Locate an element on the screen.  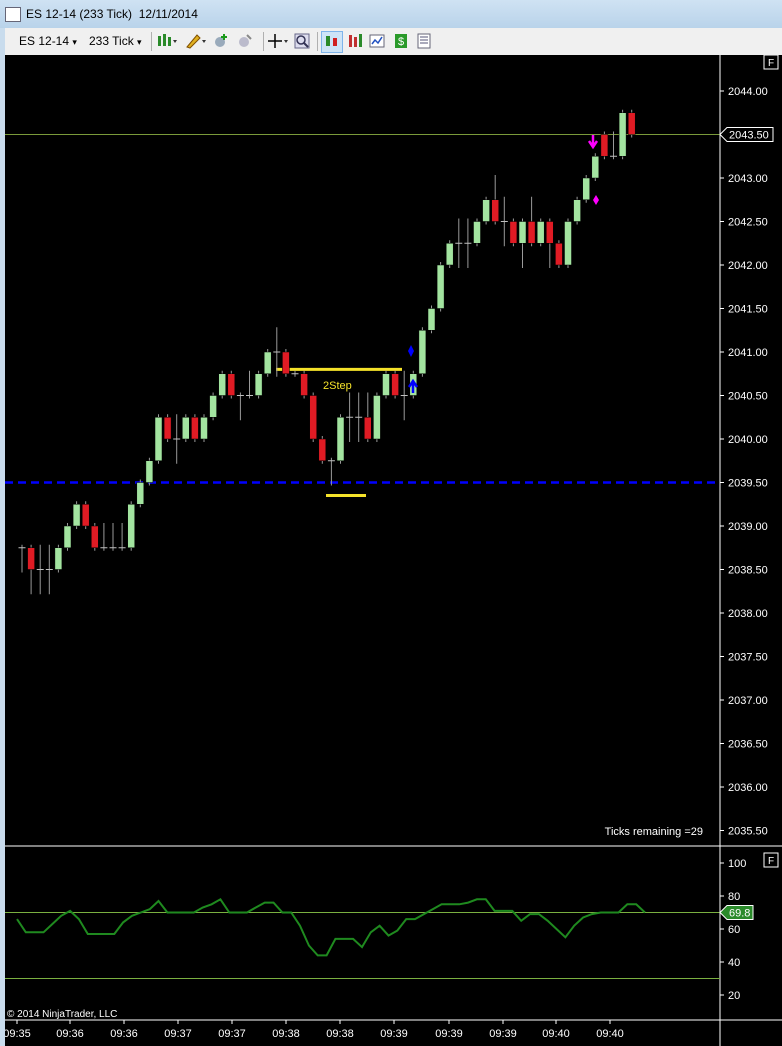
price-axis-label: 2038.00 is located at coordinates (748, 614).